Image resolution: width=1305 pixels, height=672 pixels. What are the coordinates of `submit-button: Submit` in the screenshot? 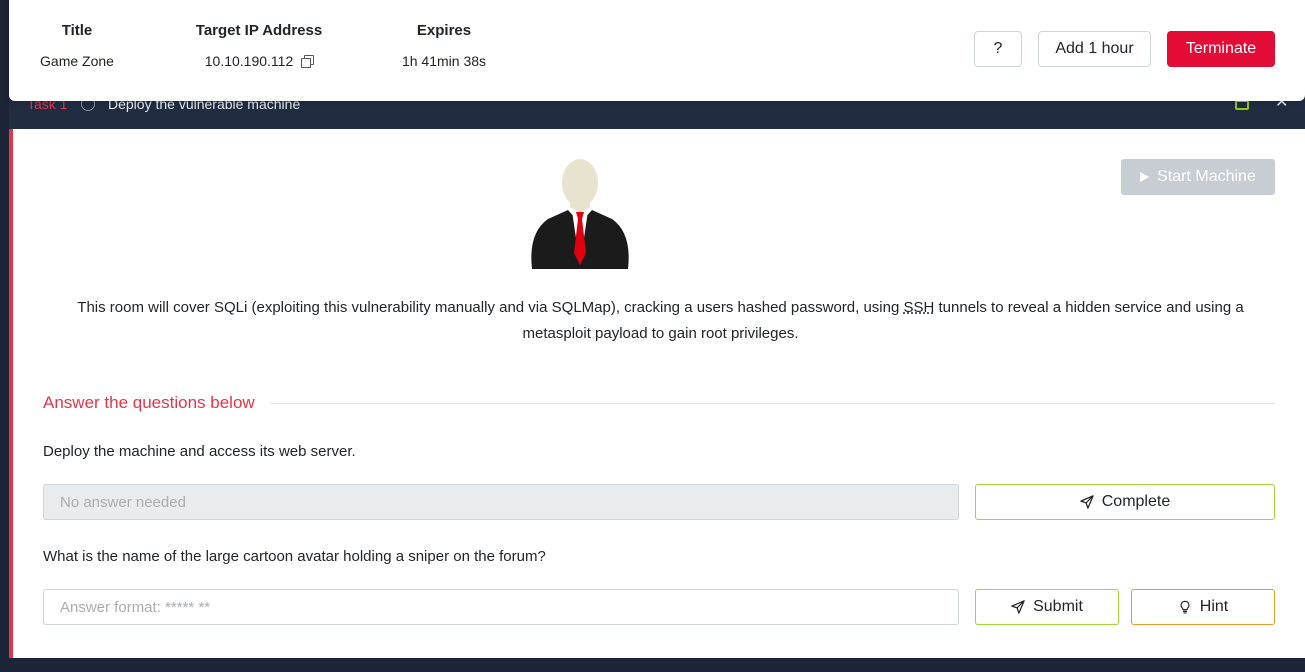 It's located at (1047, 607).